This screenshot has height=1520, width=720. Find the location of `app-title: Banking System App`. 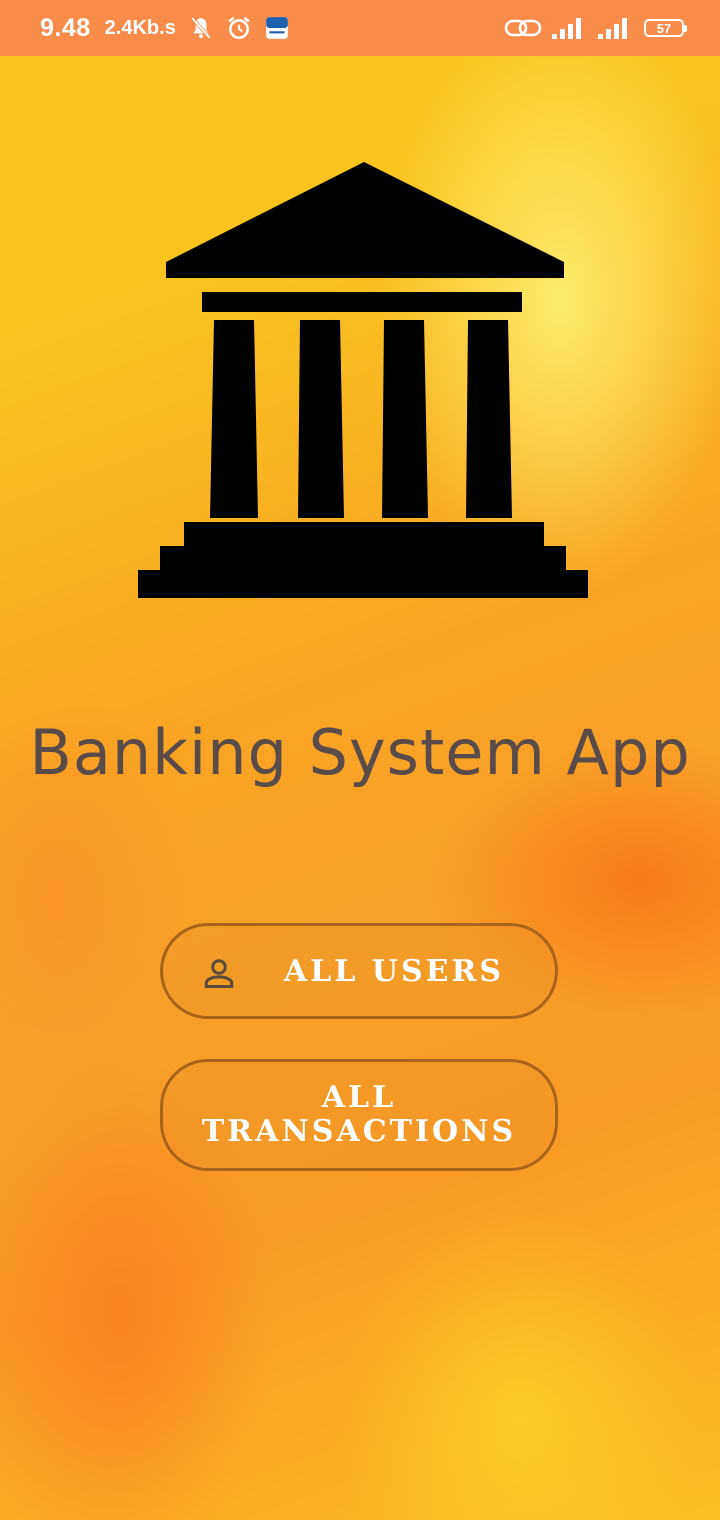

app-title: Banking System App is located at coordinates (360, 752).